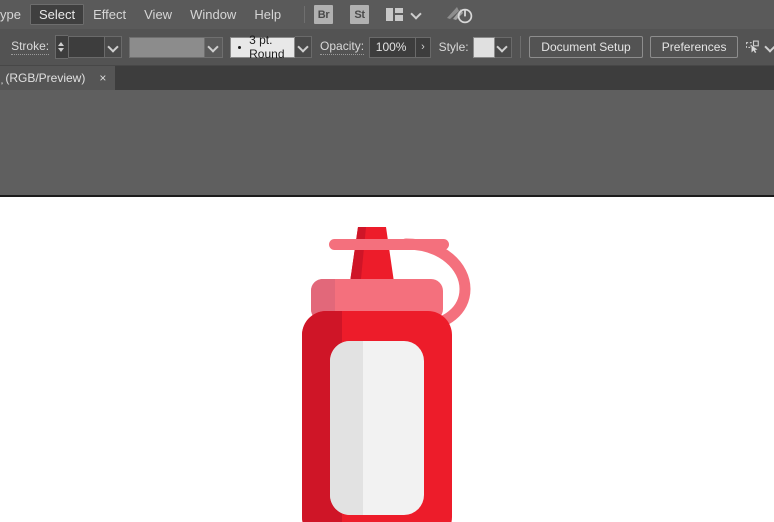  I want to click on document-tab-bar: ̦ (RGB/Preview) ×, so click(387, 78).